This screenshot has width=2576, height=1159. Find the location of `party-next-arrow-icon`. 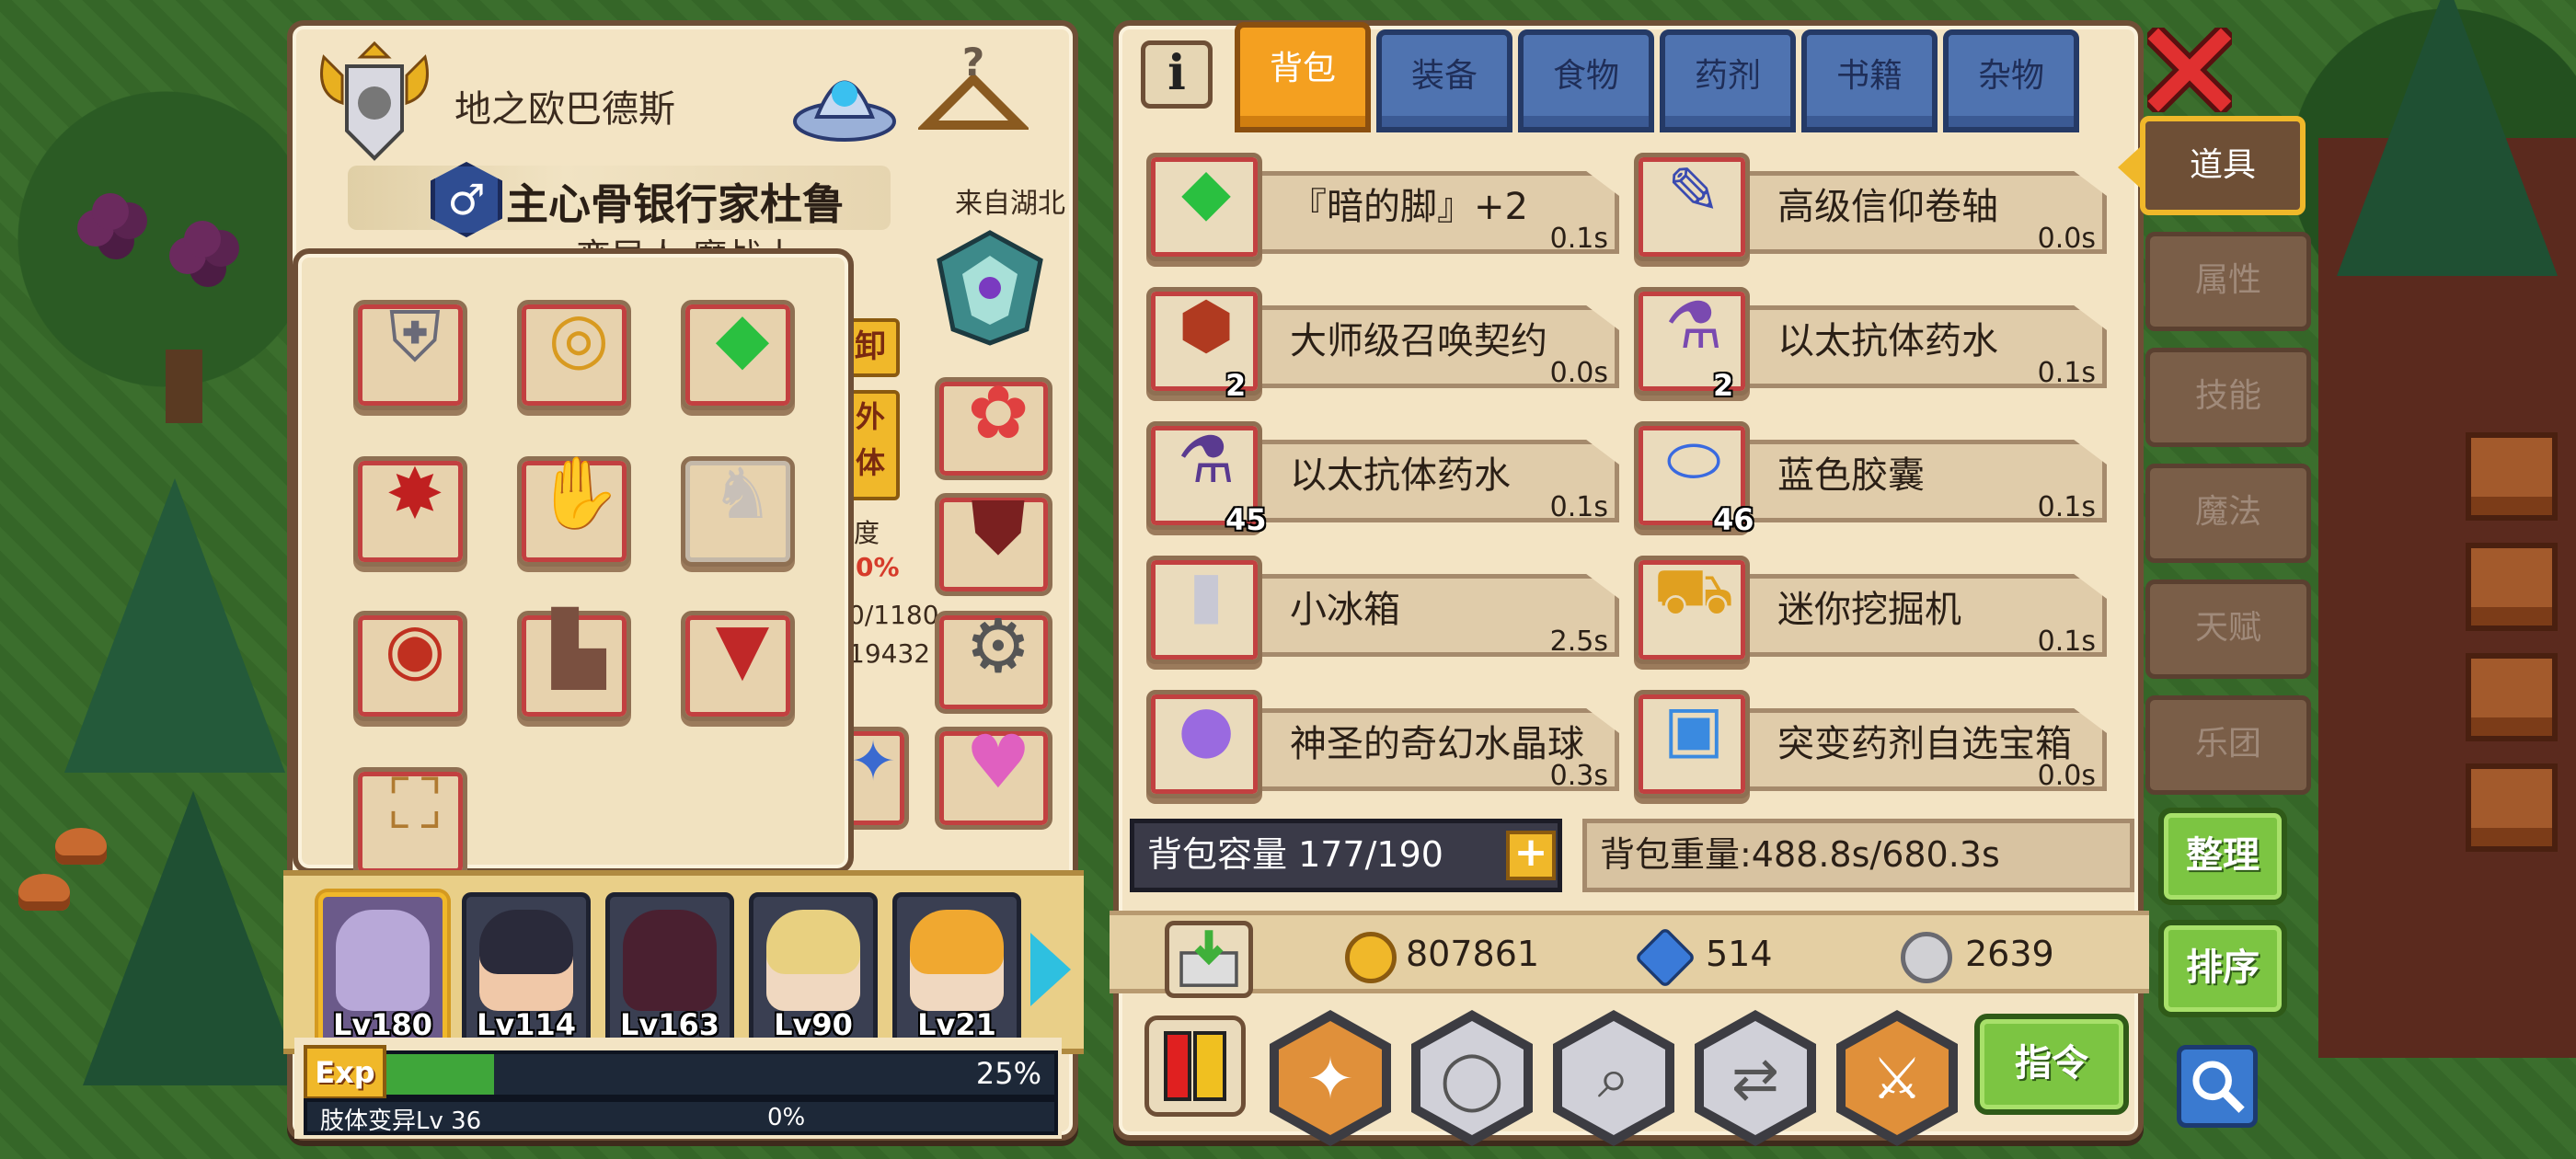

party-next-arrow-icon is located at coordinates (1050, 969).